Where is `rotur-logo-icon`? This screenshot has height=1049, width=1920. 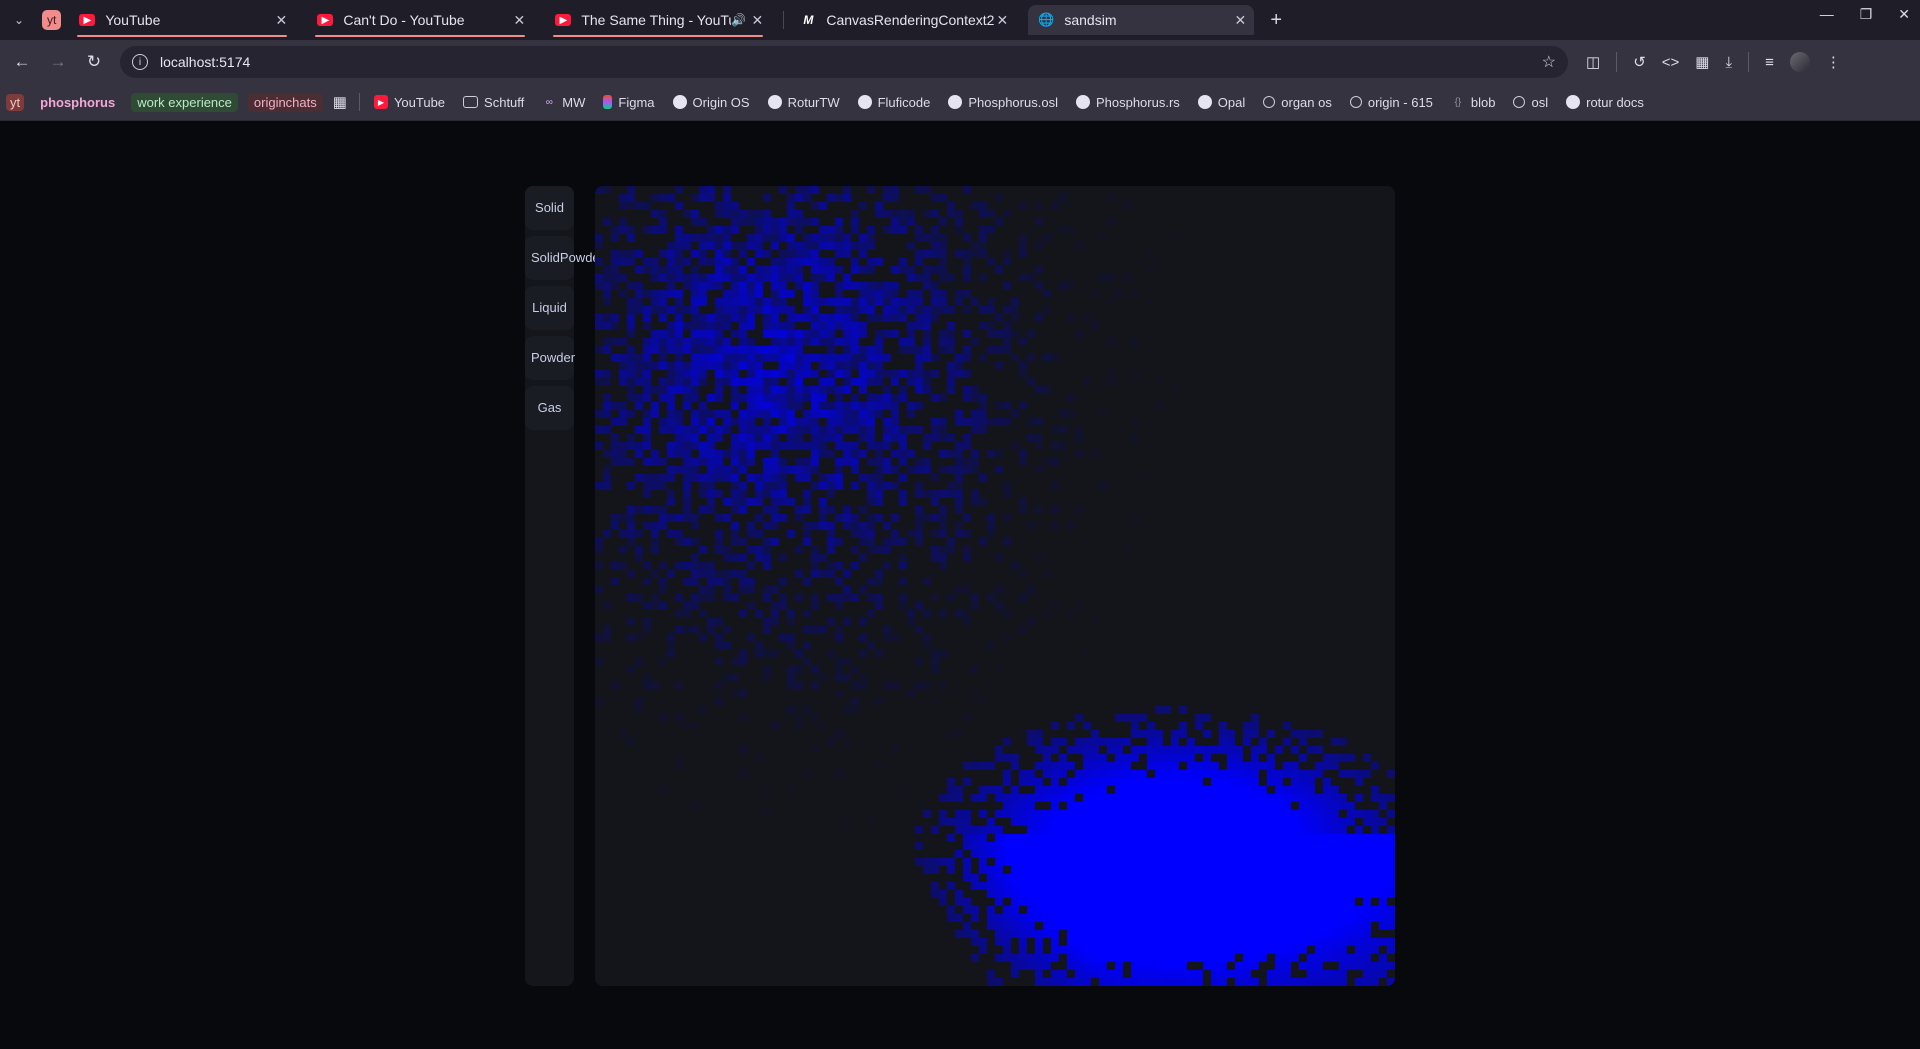 rotur-logo-icon is located at coordinates (1573, 102).